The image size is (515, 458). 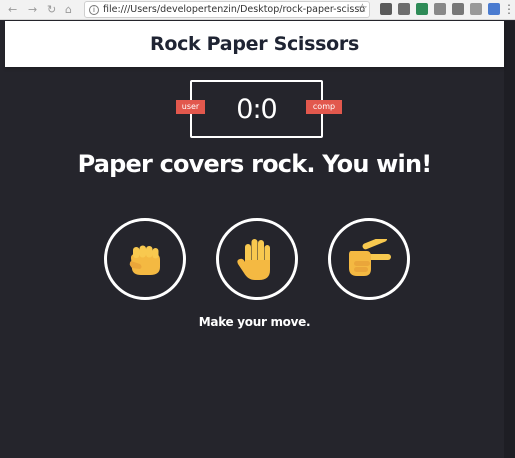 What do you see at coordinates (362, 8) in the screenshot?
I see `star-icon: ☆` at bounding box center [362, 8].